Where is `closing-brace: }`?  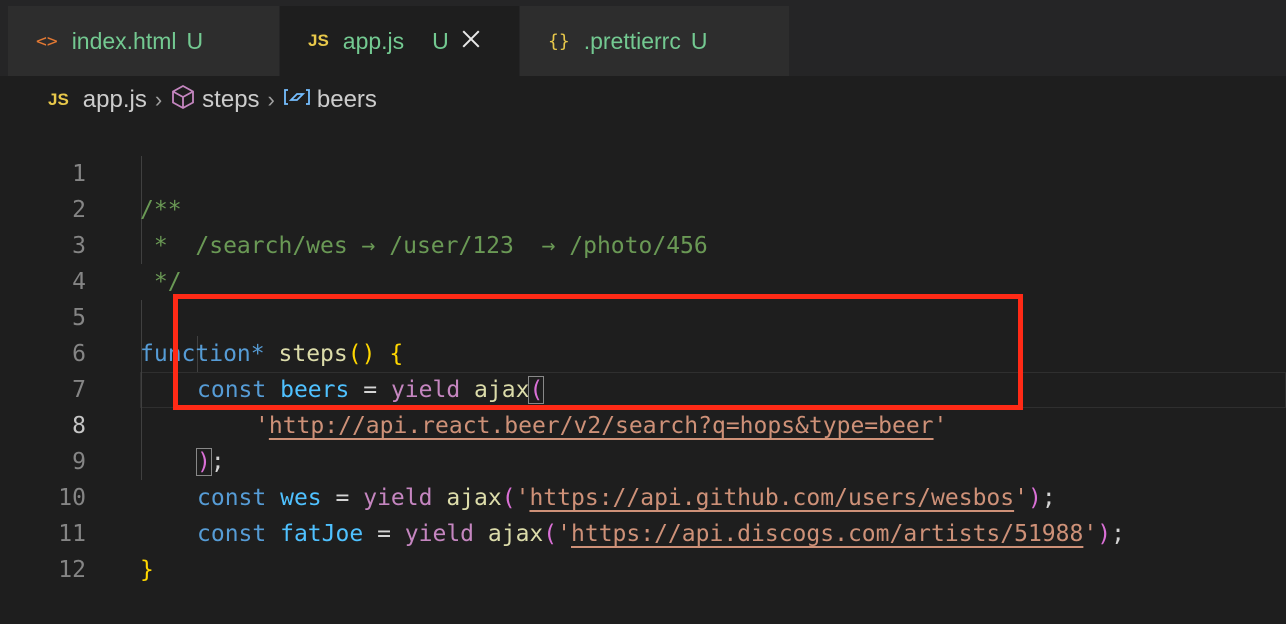
closing-brace: } is located at coordinates (147, 570).